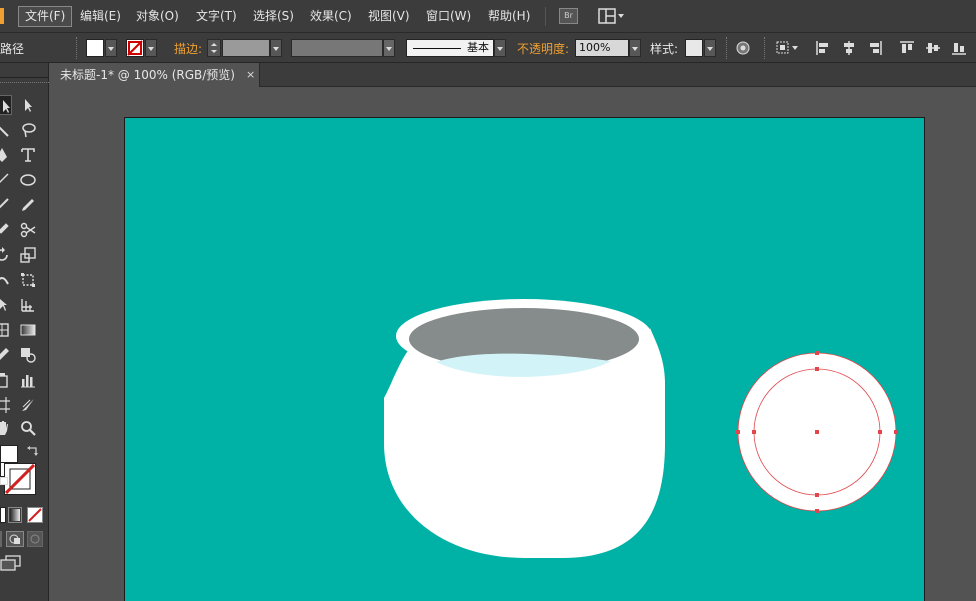 Image resolution: width=976 pixels, height=601 pixels. What do you see at coordinates (933, 48) in the screenshot?
I see `align-vertical-center-icon` at bounding box center [933, 48].